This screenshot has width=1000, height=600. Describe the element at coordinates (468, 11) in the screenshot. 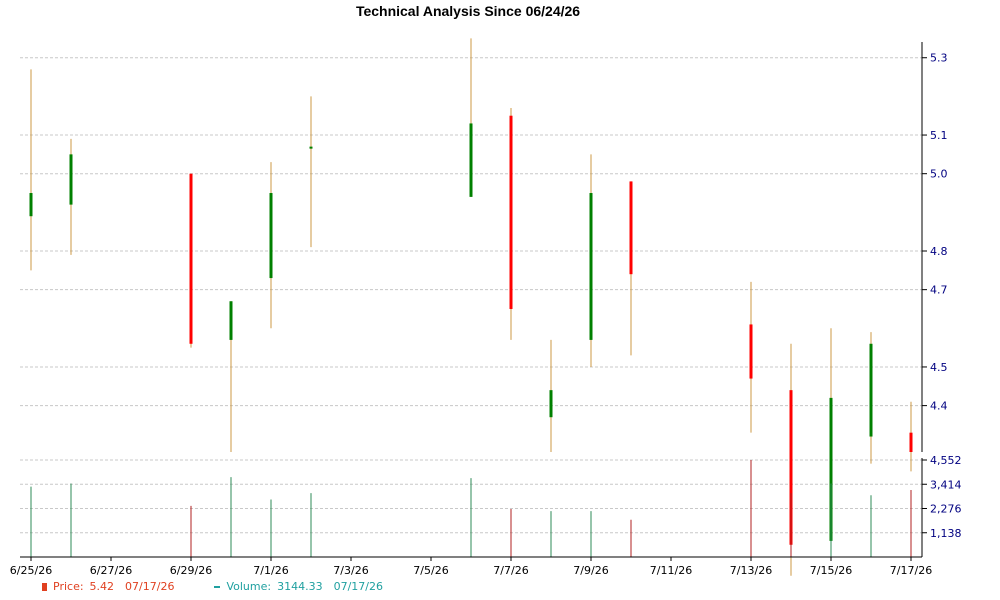

I see `chart-title: Technical Analysis Since 06/24/26` at that location.